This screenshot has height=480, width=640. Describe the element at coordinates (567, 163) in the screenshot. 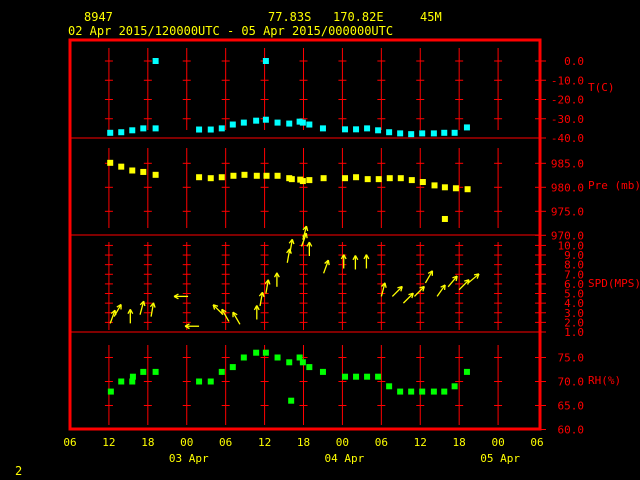

I see `y-tick-label: 985.0` at that location.